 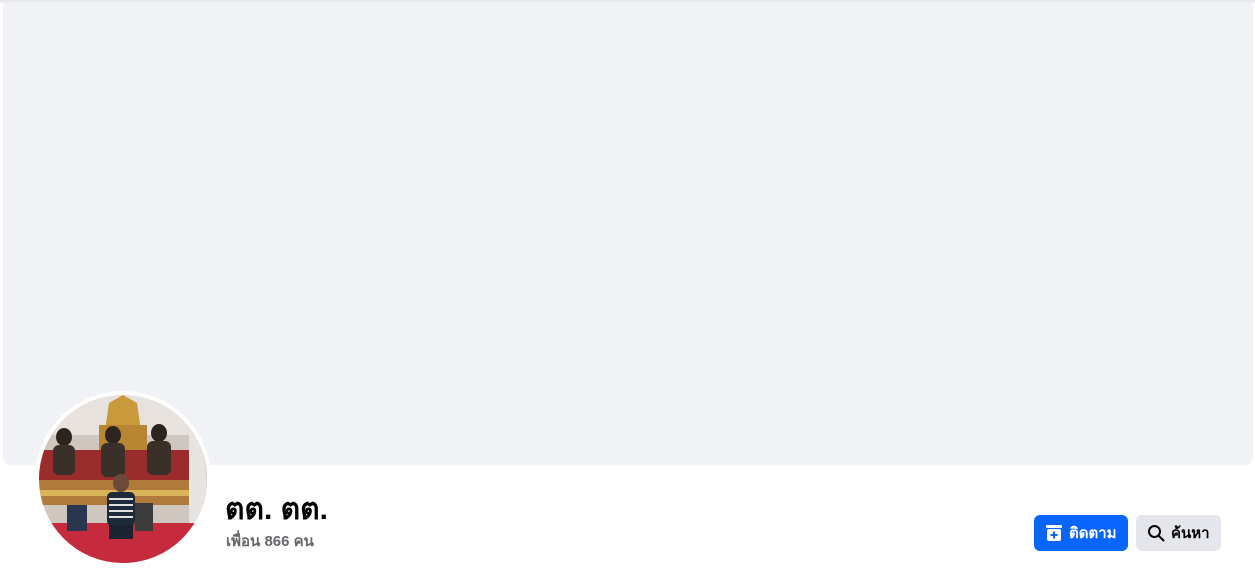 I want to click on avatar, so click(x=123, y=479).